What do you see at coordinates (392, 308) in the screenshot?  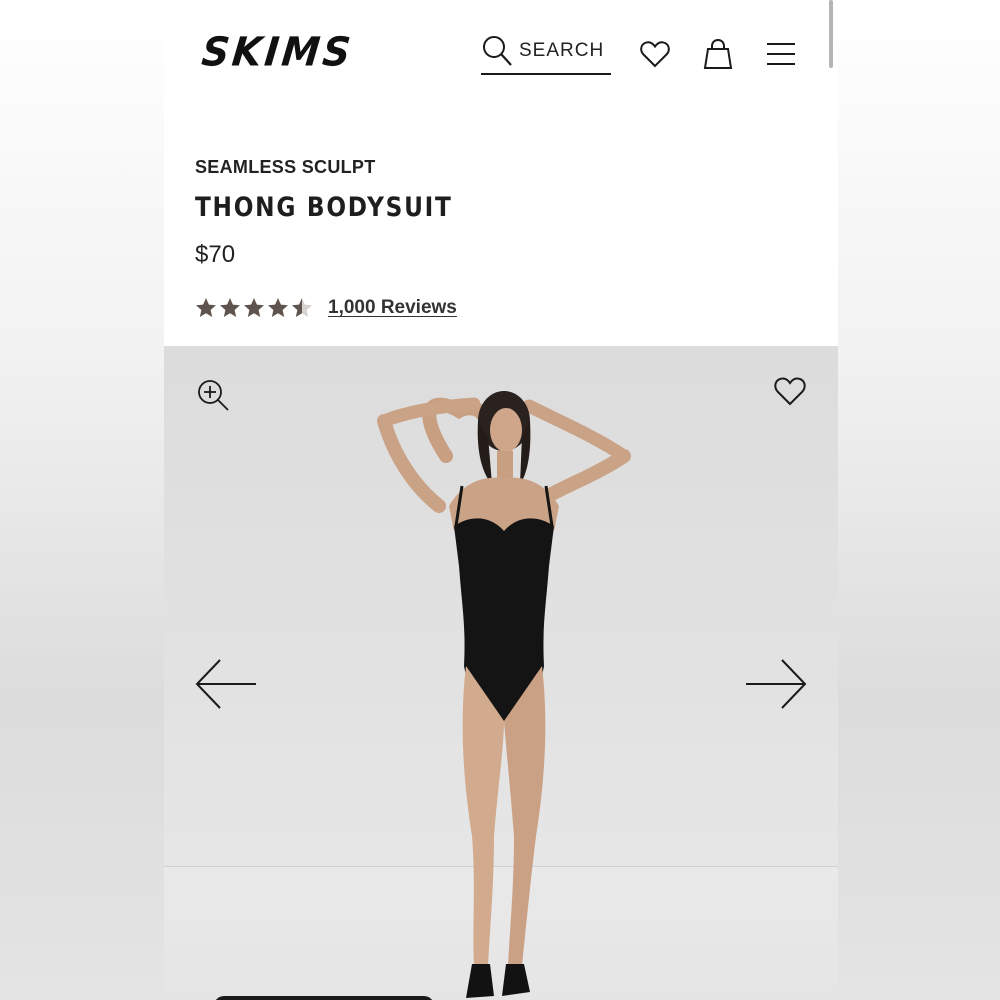 I see `reviews-link: 1,000 Reviews` at bounding box center [392, 308].